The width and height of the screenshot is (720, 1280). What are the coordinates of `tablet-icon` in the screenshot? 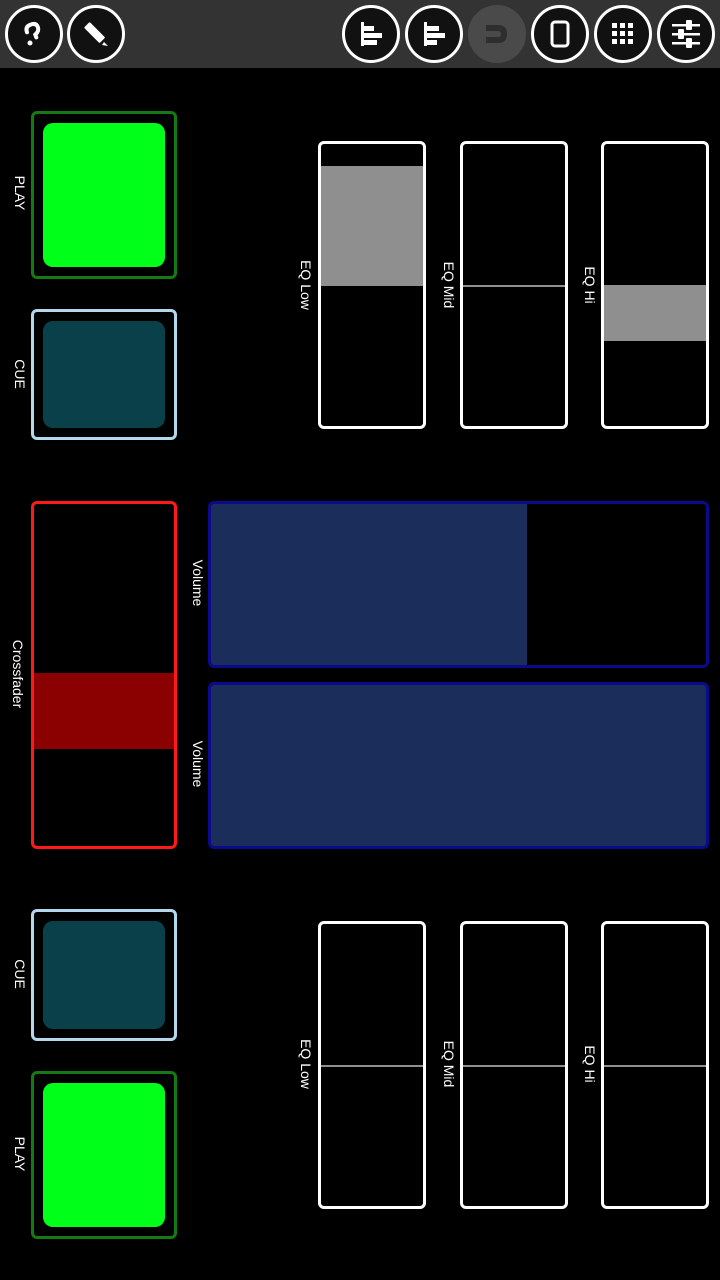 It's located at (560, 34).